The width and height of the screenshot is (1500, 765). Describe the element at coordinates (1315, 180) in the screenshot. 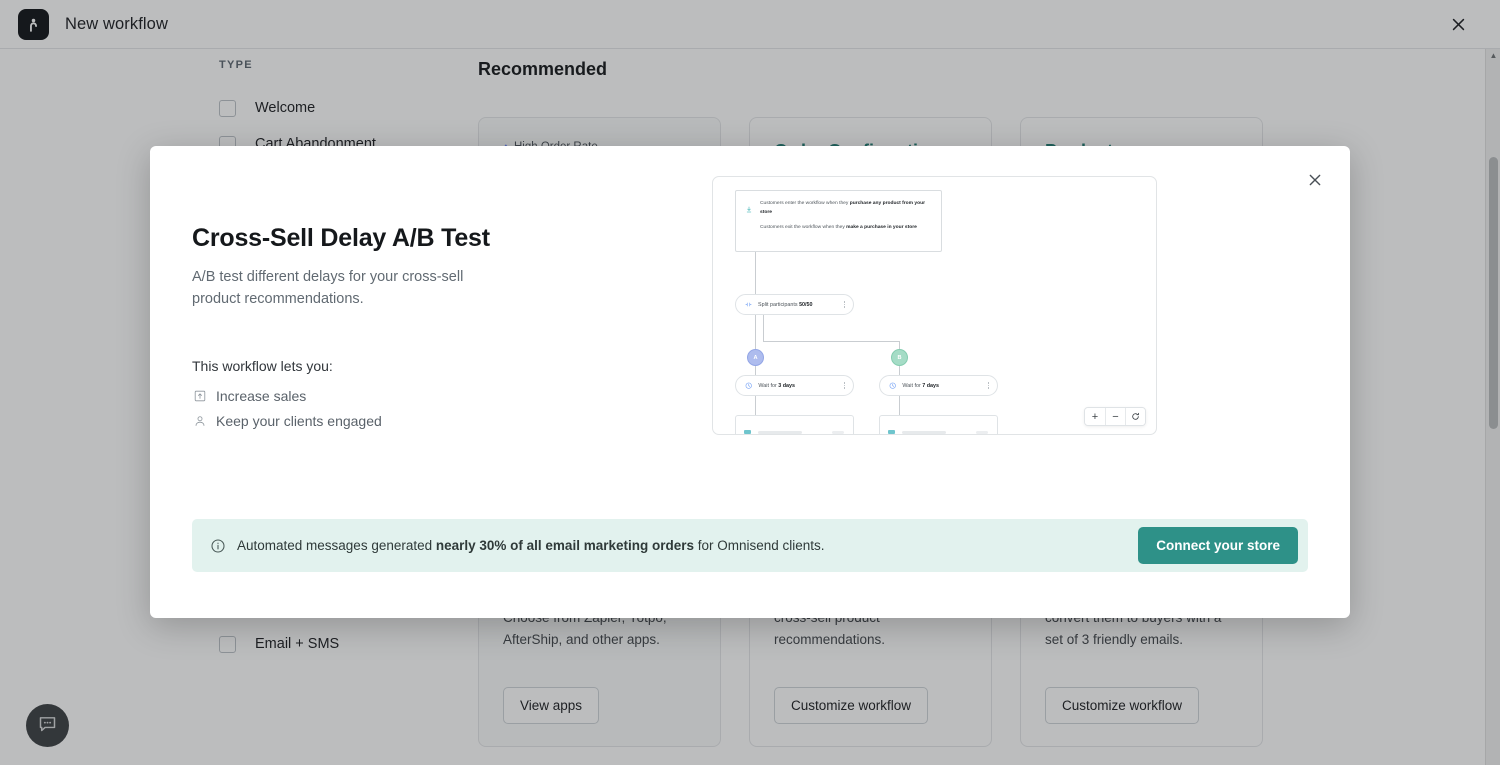

I see `modal-close-icon` at that location.